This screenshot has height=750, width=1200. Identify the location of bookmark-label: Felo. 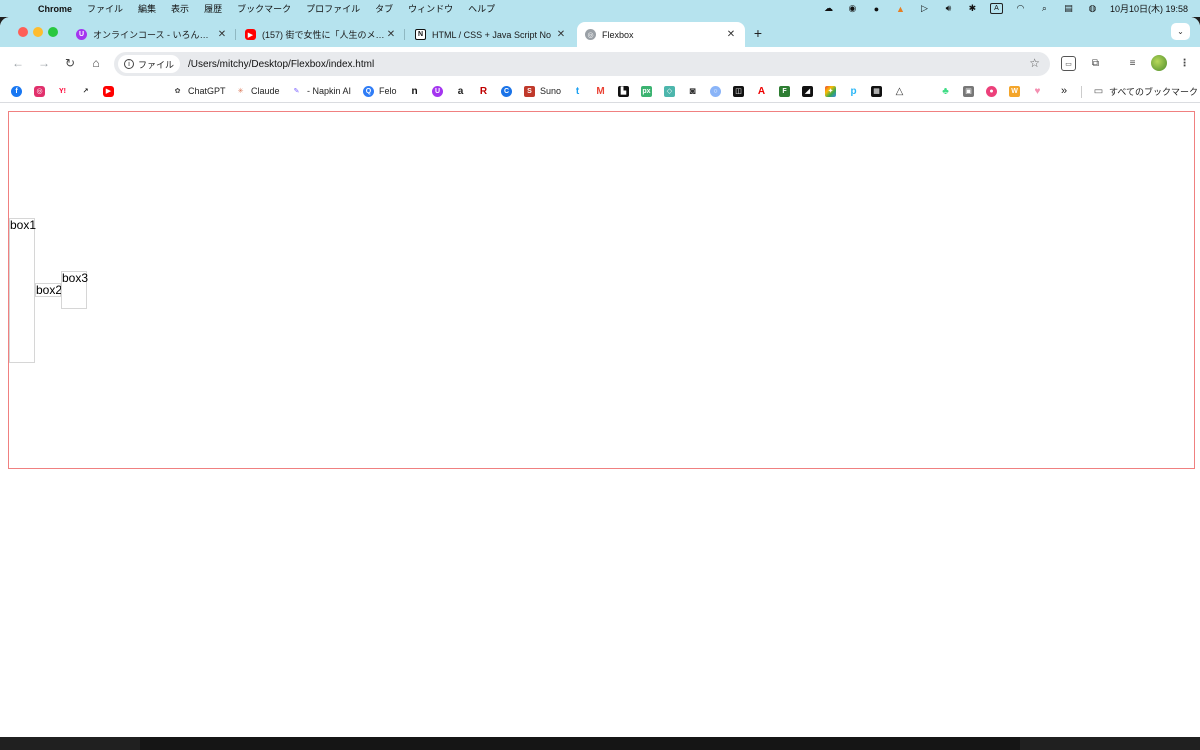
(388, 91).